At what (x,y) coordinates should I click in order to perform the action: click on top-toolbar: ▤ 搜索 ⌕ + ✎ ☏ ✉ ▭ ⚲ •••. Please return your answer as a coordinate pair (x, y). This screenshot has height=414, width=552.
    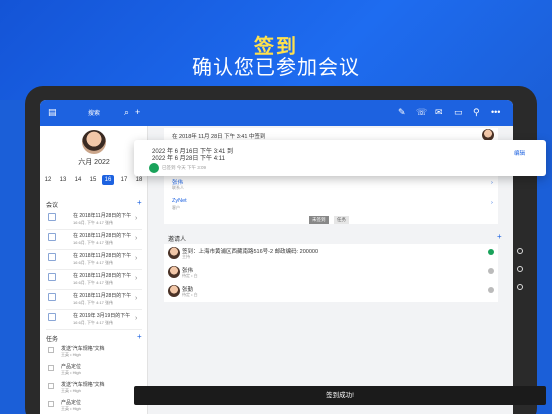
    Looking at the image, I should click on (276, 113).